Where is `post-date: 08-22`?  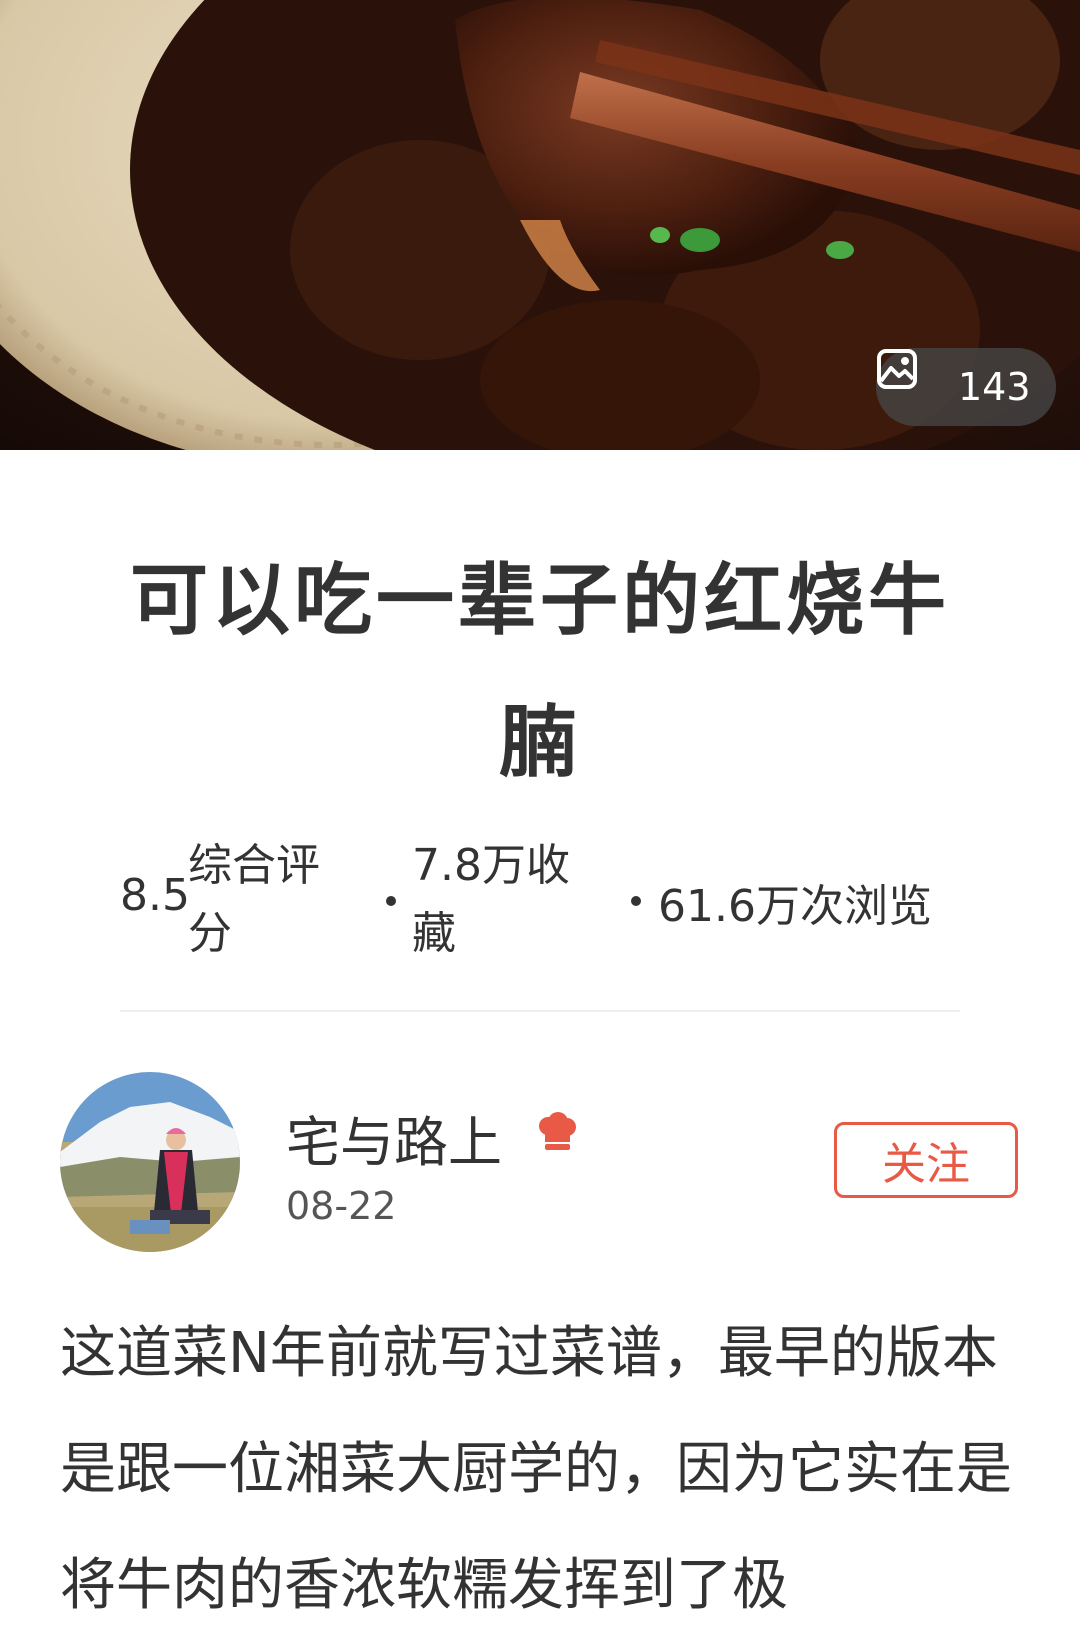
post-date: 08-22 is located at coordinates (341, 1206).